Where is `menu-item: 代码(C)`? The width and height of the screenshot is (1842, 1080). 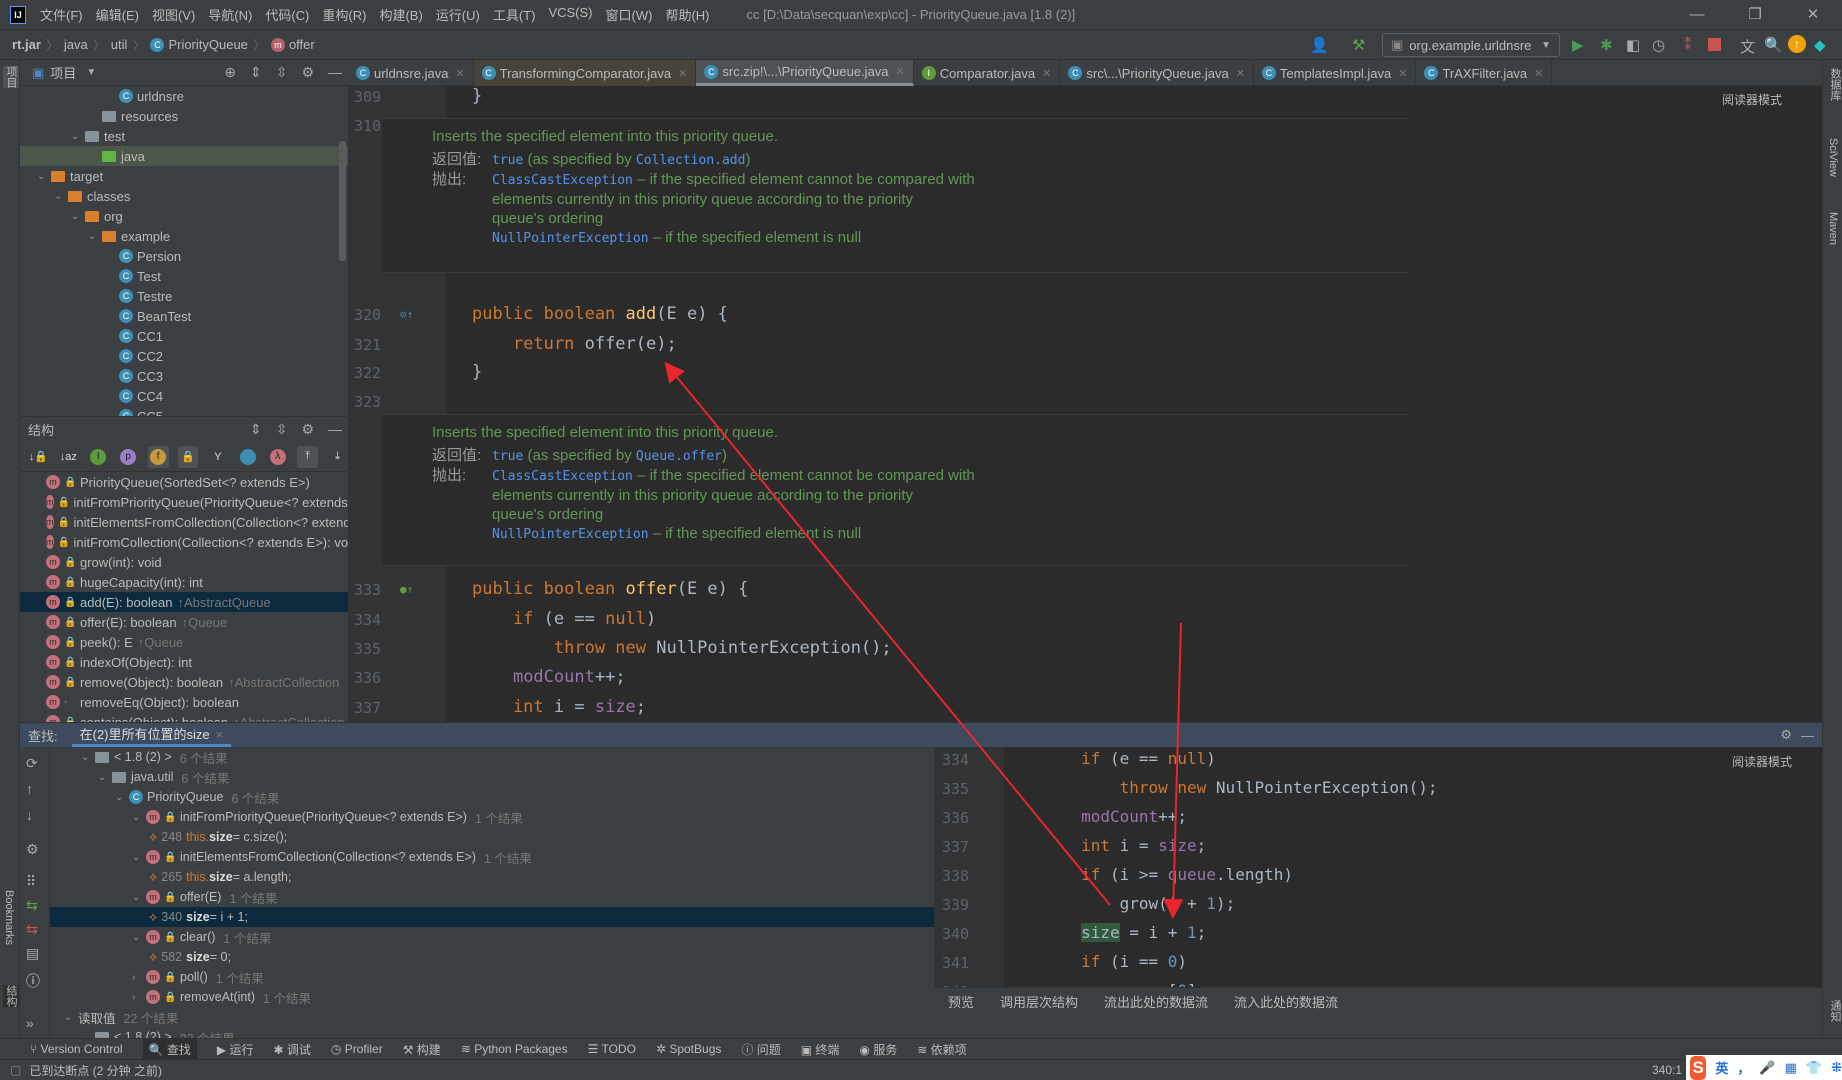
menu-item: 代码(C) is located at coordinates (287, 14).